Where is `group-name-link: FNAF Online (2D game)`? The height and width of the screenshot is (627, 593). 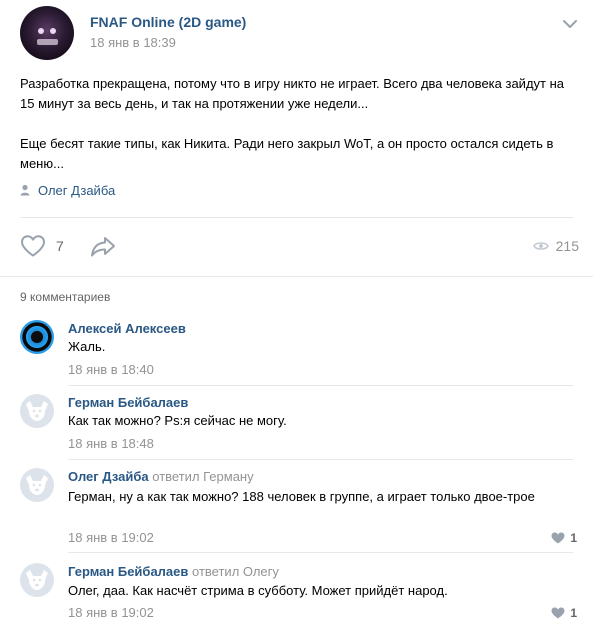 group-name-link: FNAF Online (2D game) is located at coordinates (168, 22).